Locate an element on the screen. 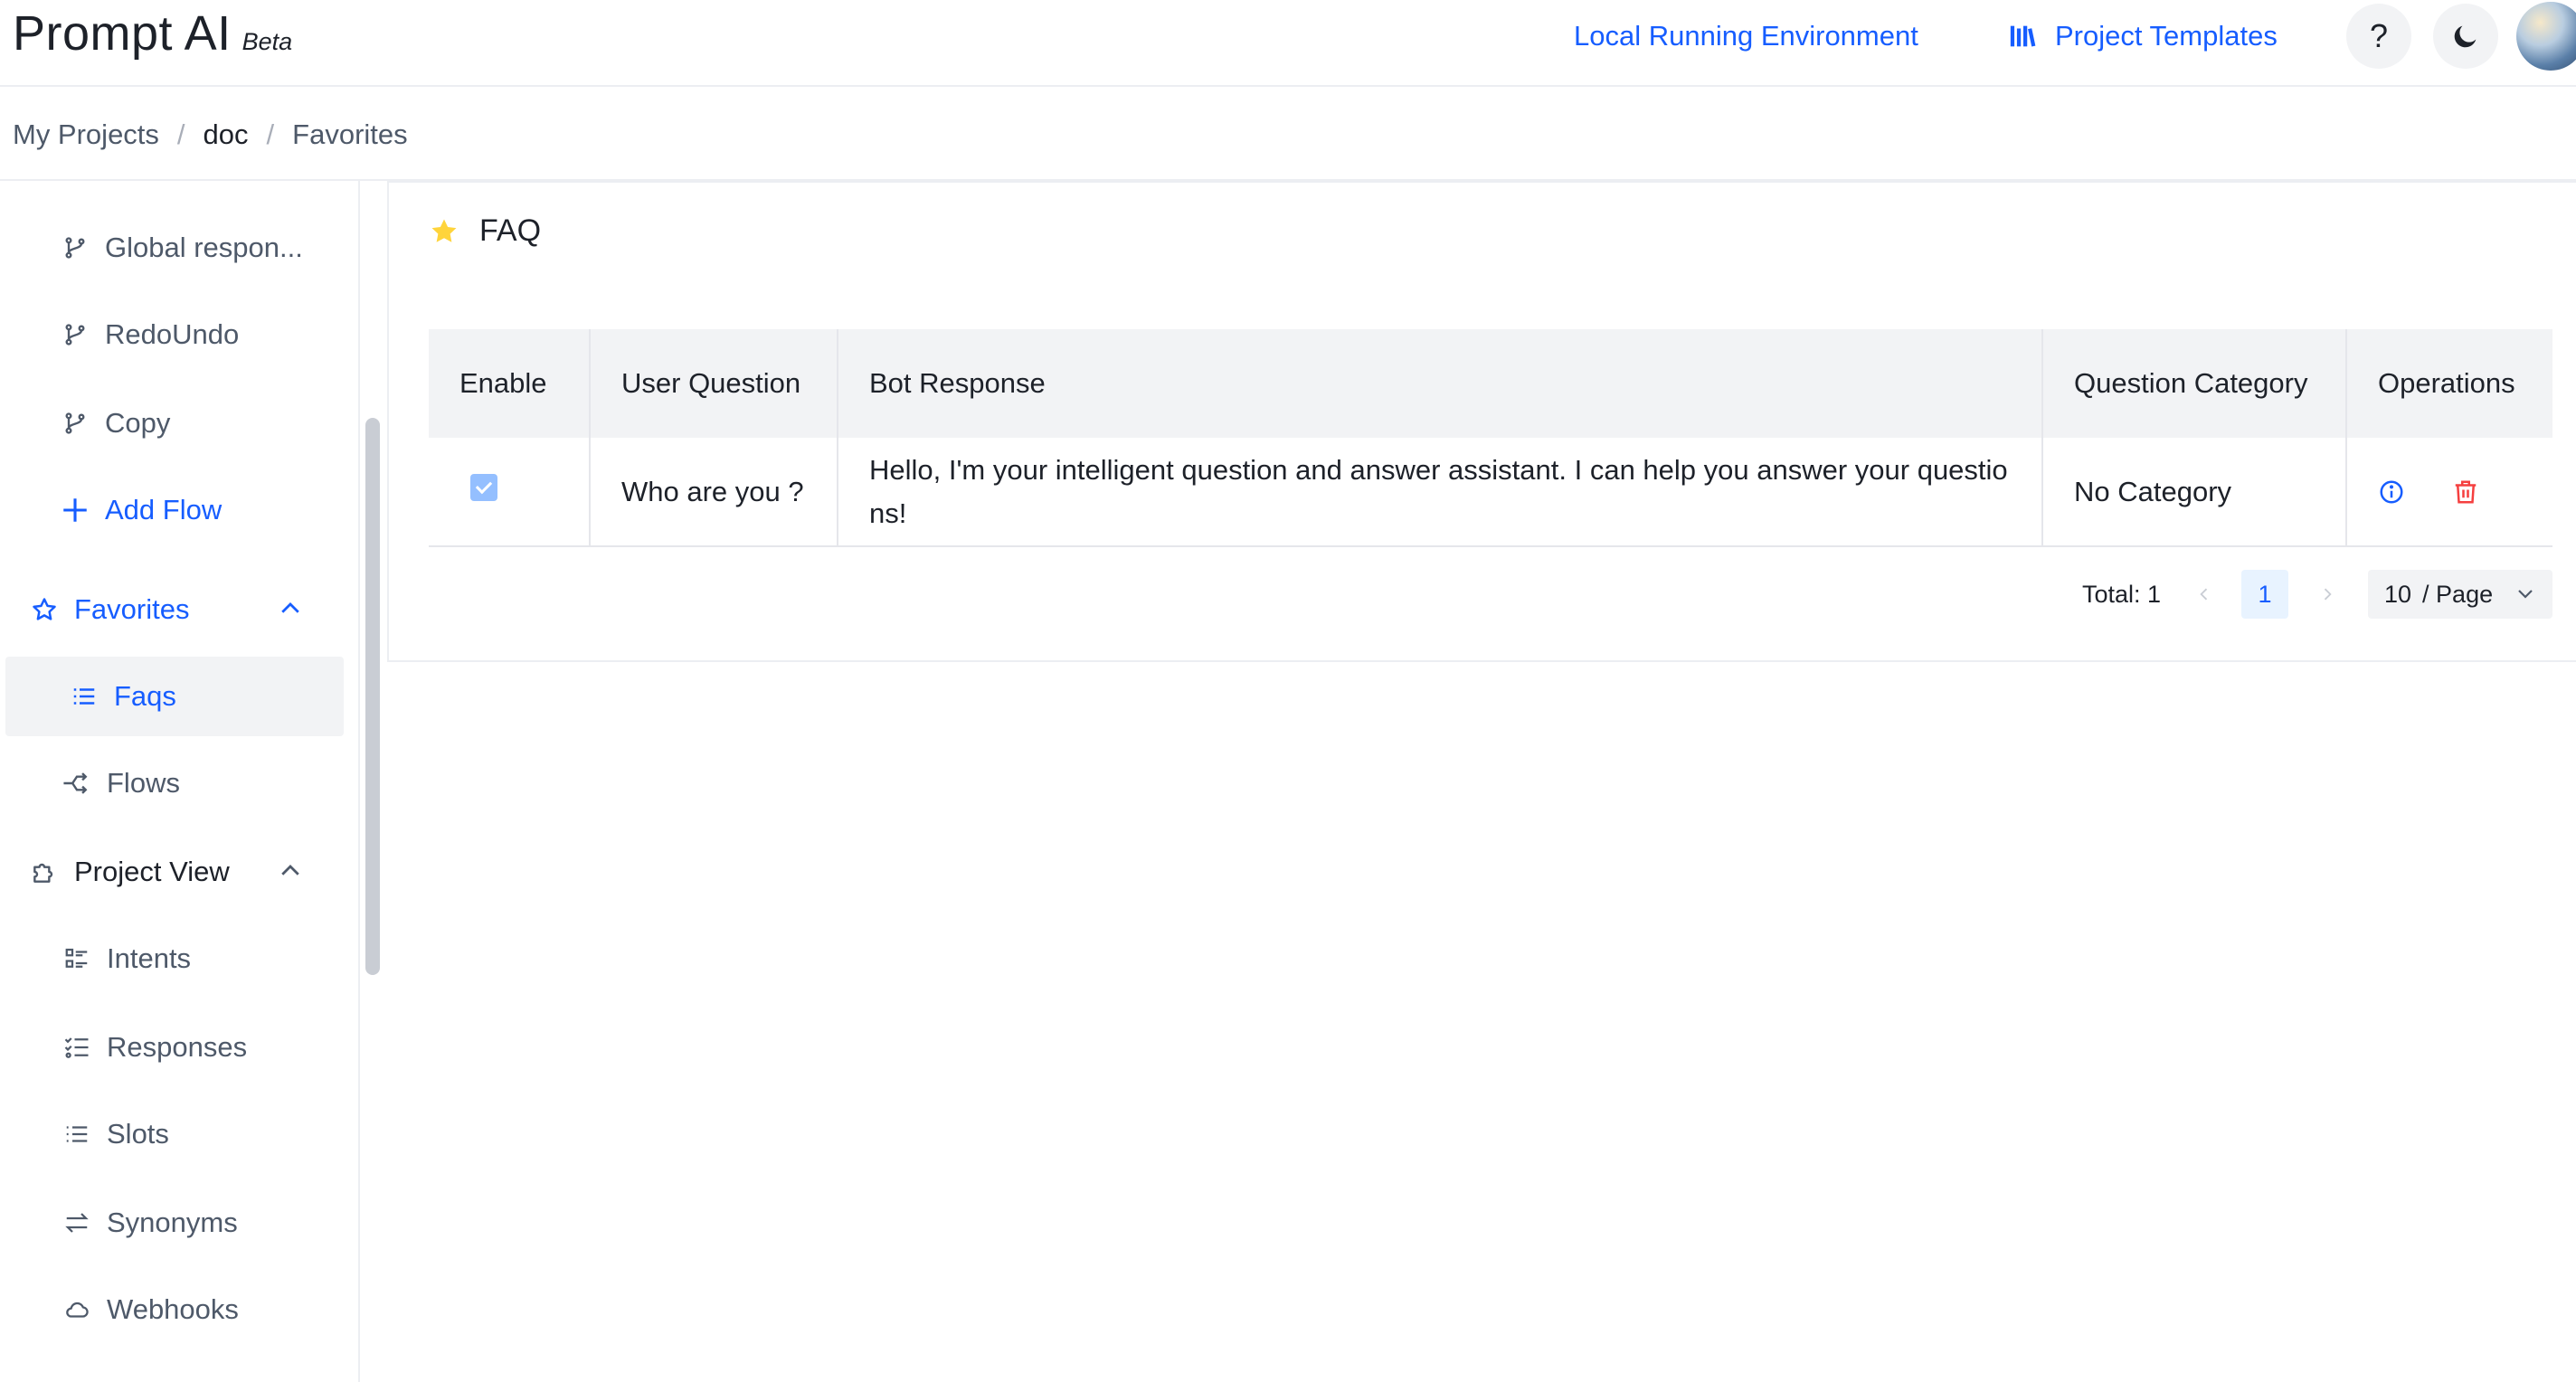 The image size is (2576, 1382). column-header-bot-response: Bot Response is located at coordinates (1440, 383).